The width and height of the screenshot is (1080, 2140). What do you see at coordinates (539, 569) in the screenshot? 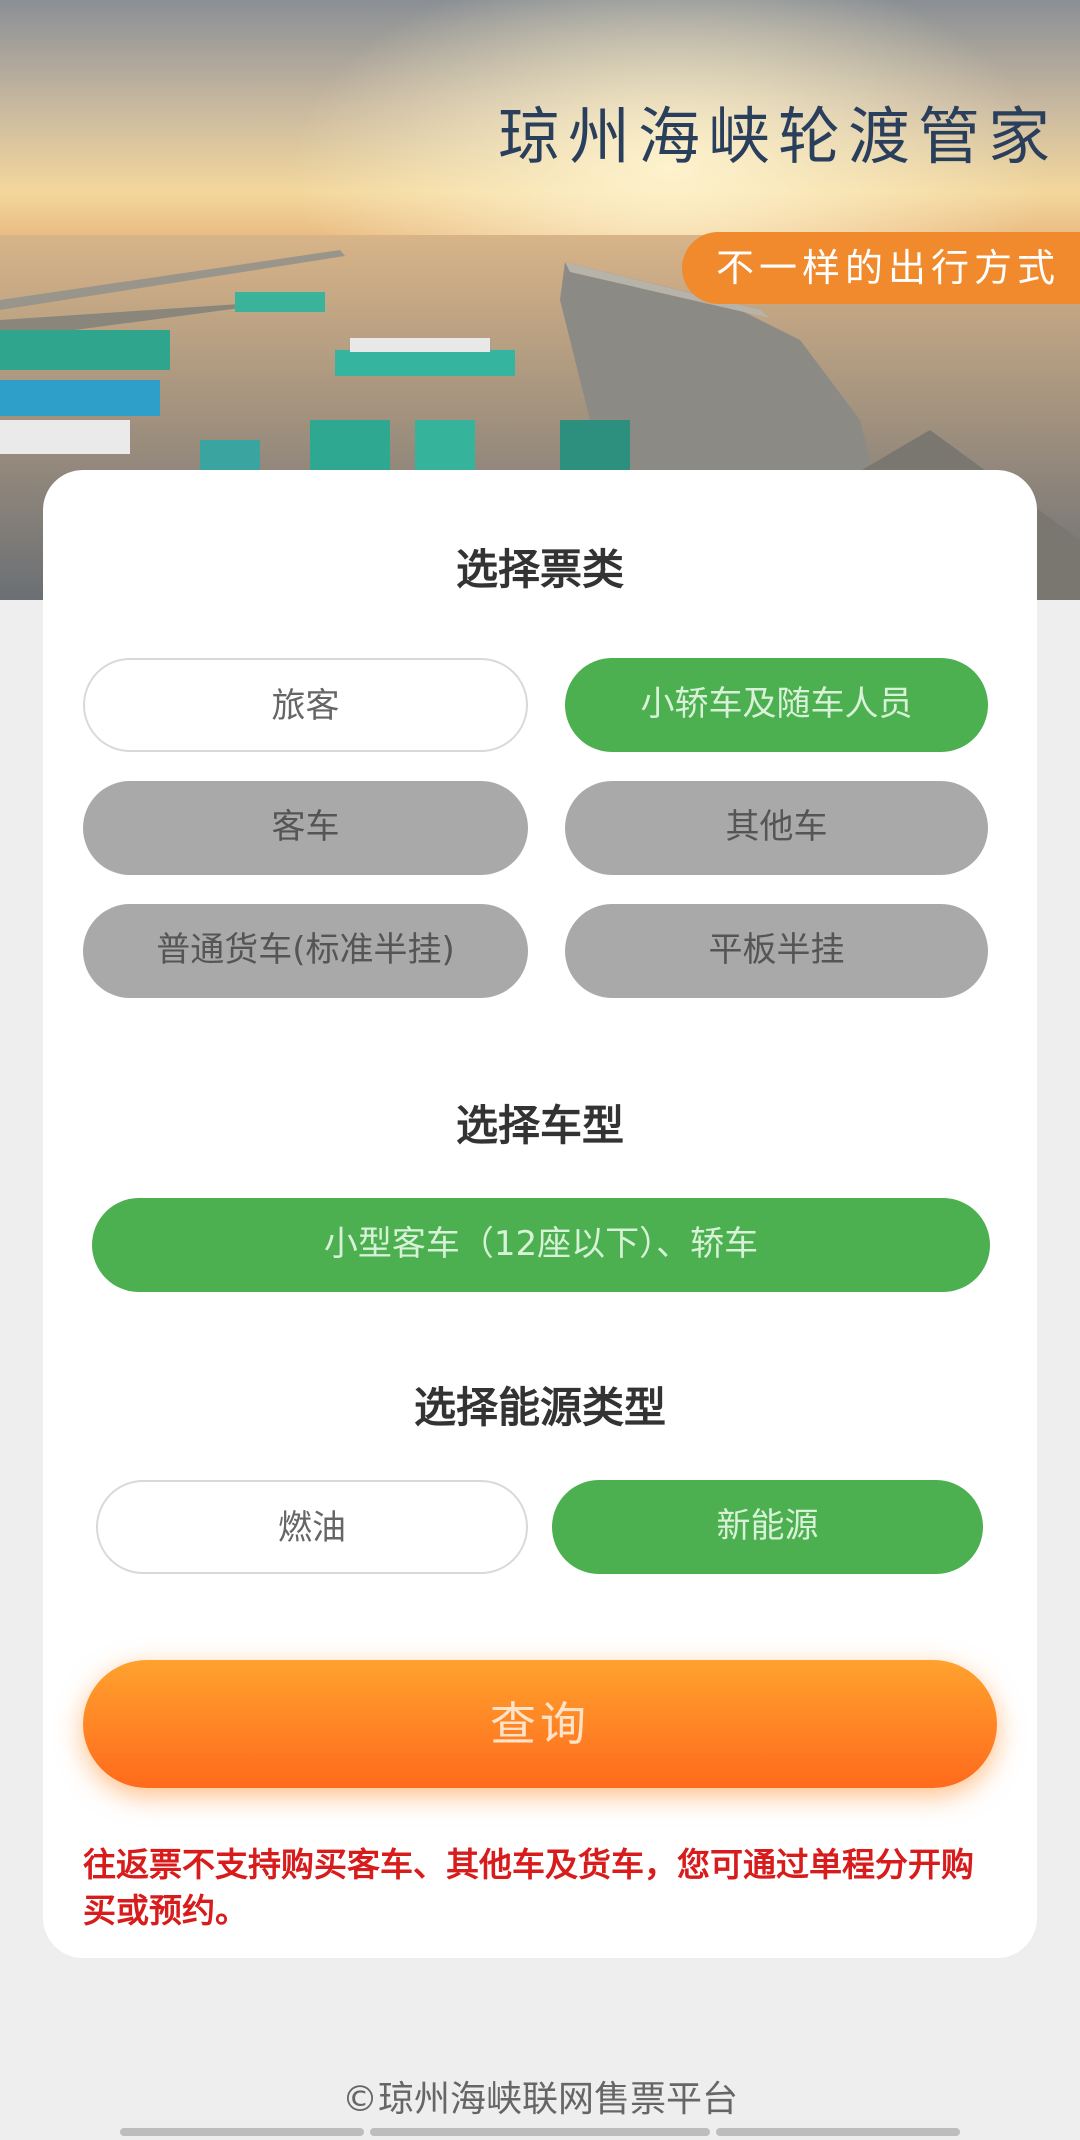
I see `ticket-type-title: 选择票类` at bounding box center [539, 569].